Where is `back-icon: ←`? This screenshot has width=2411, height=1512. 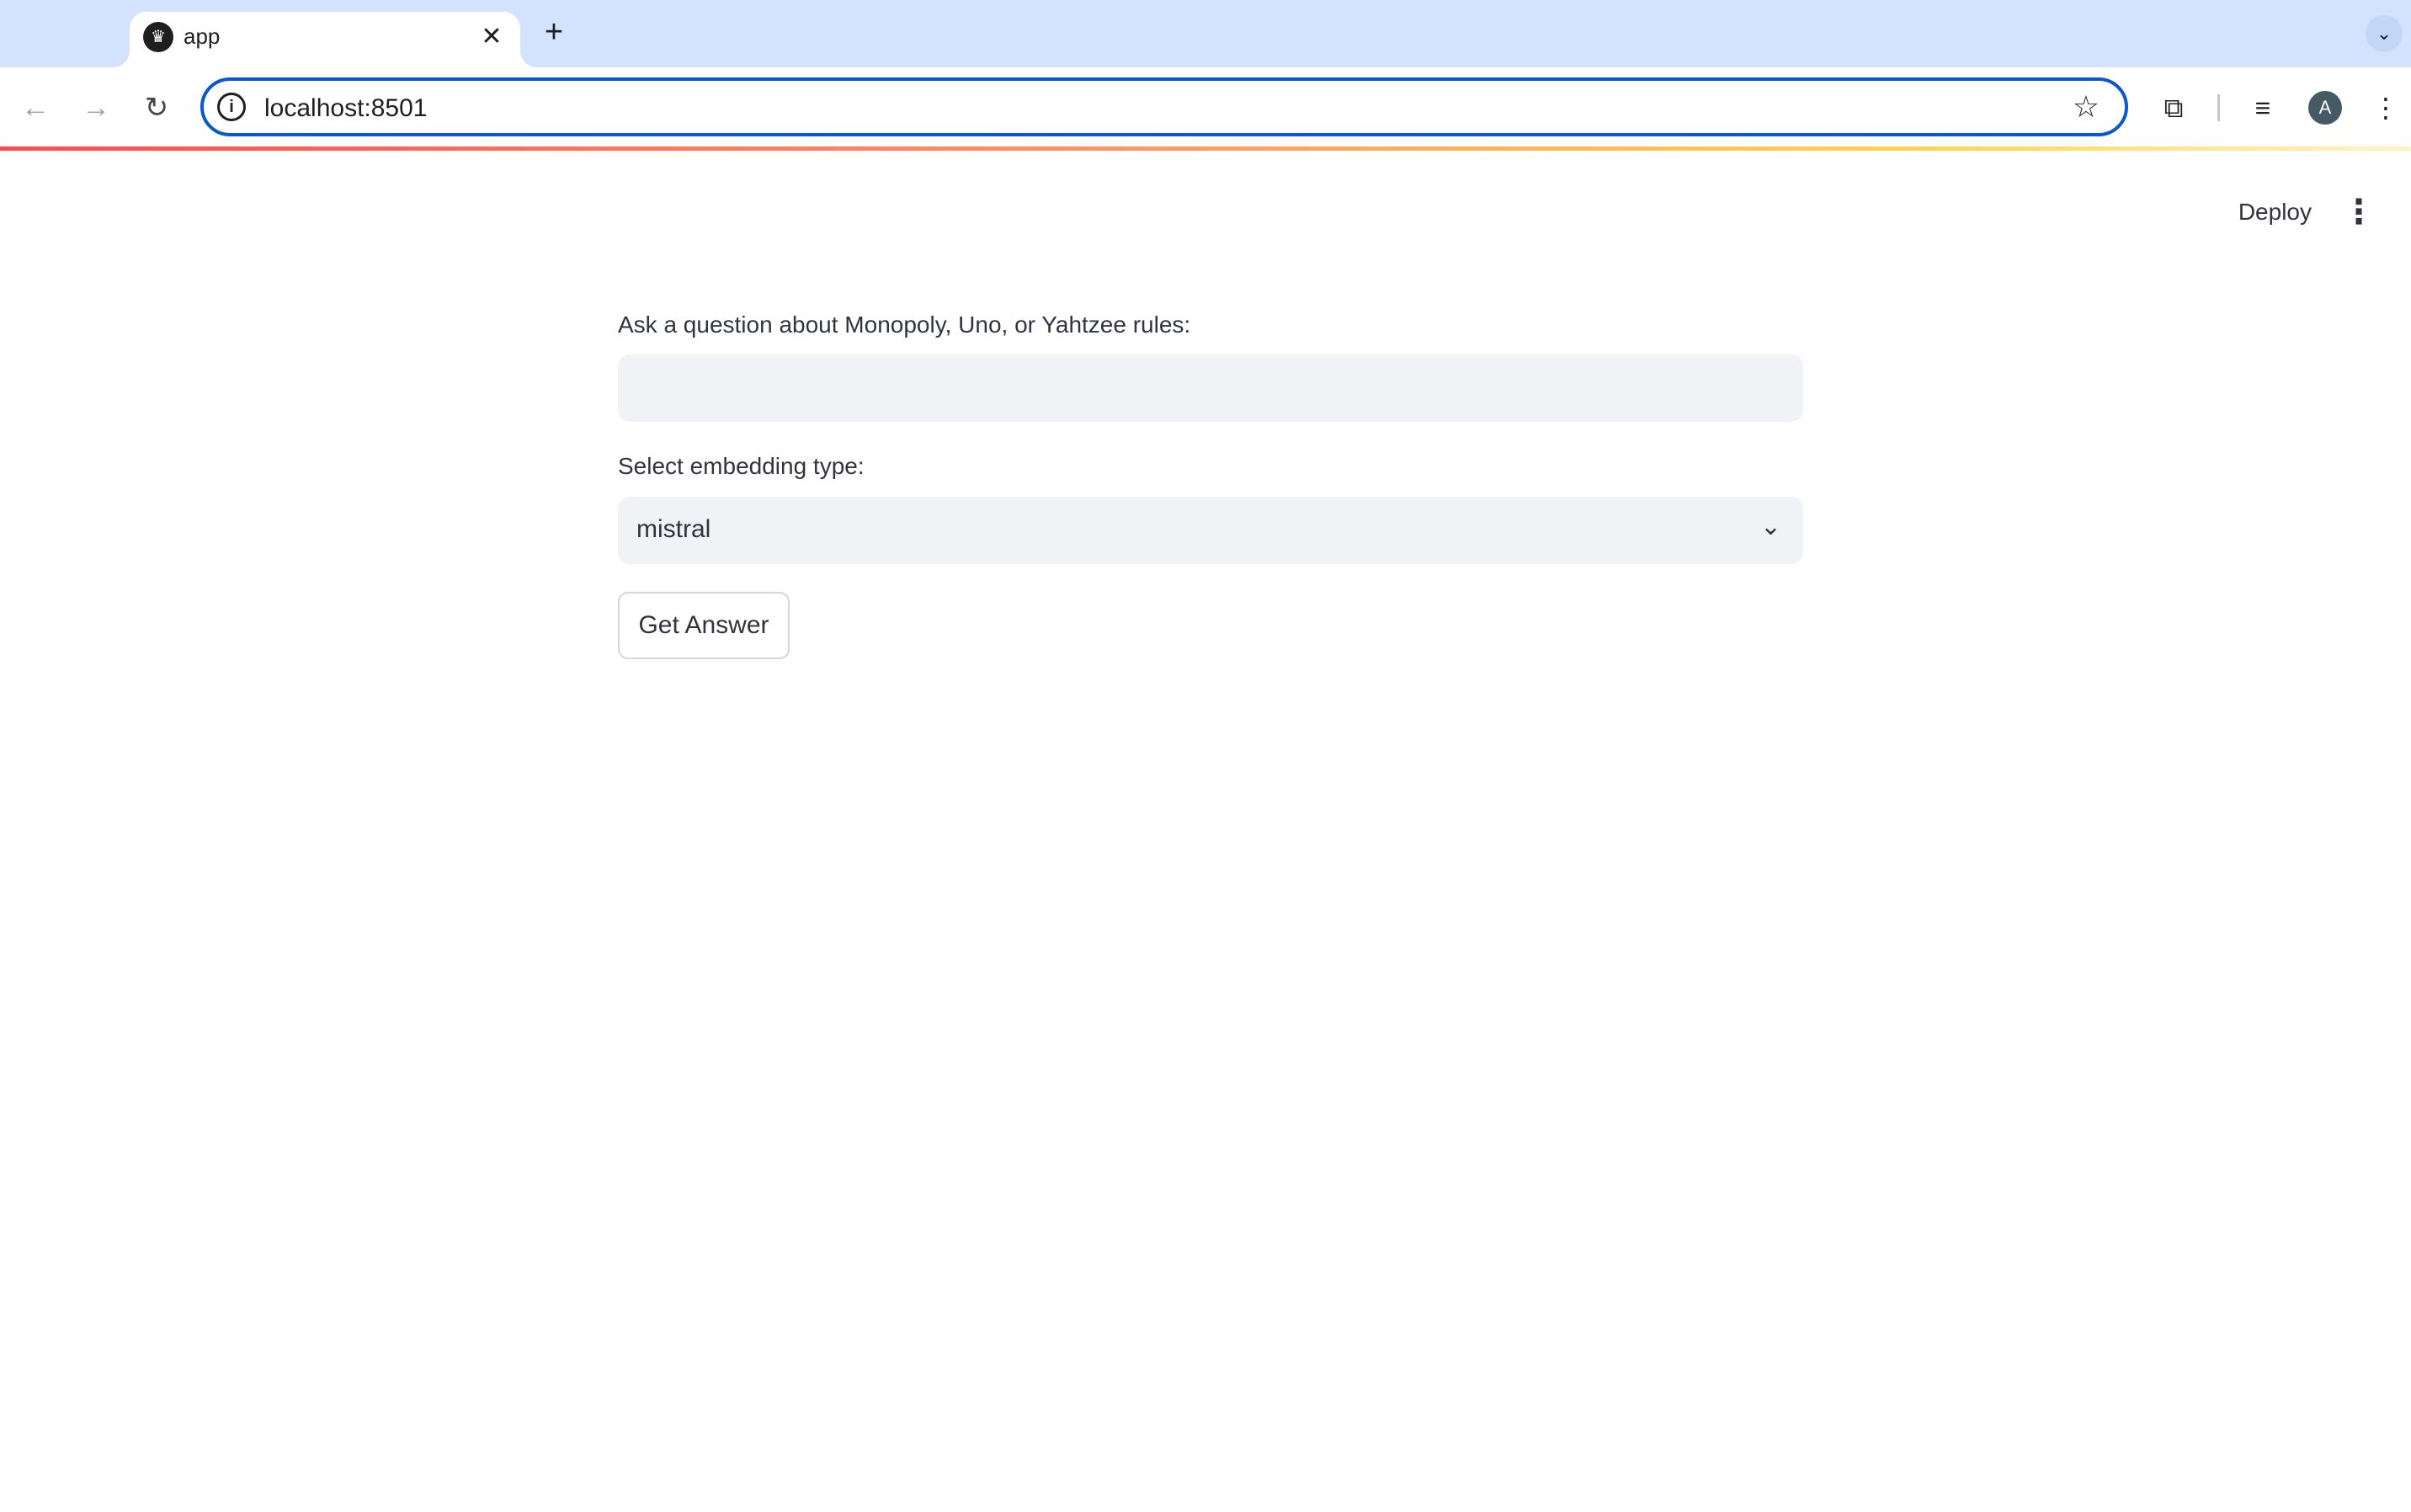
back-icon: ← is located at coordinates (35, 108).